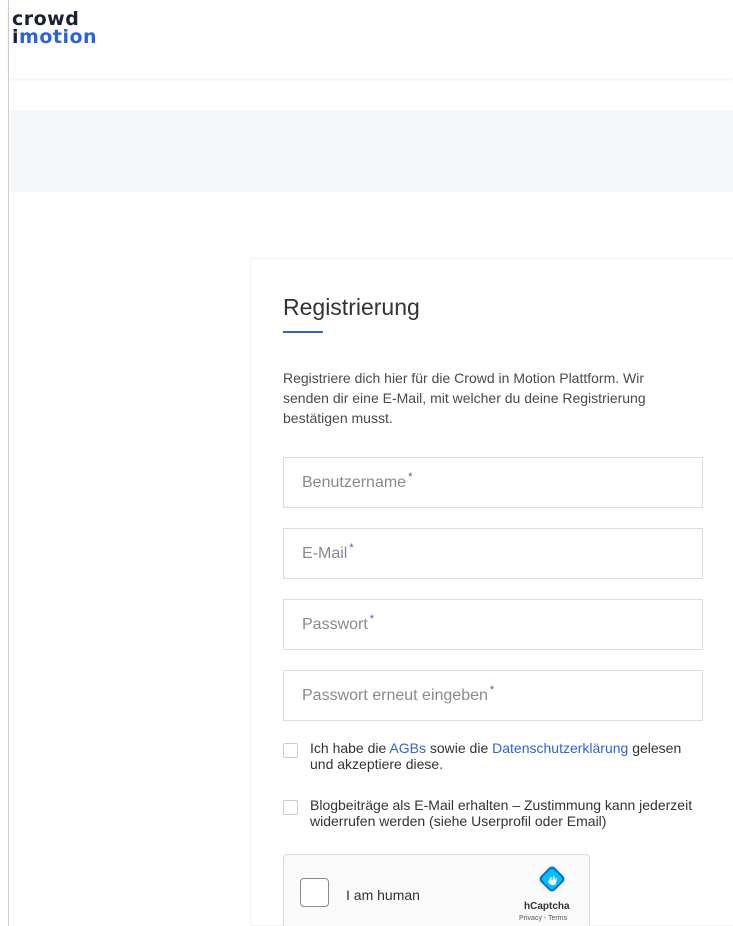 The width and height of the screenshot is (733, 926). I want to click on password-field: Passwort *, so click(493, 624).